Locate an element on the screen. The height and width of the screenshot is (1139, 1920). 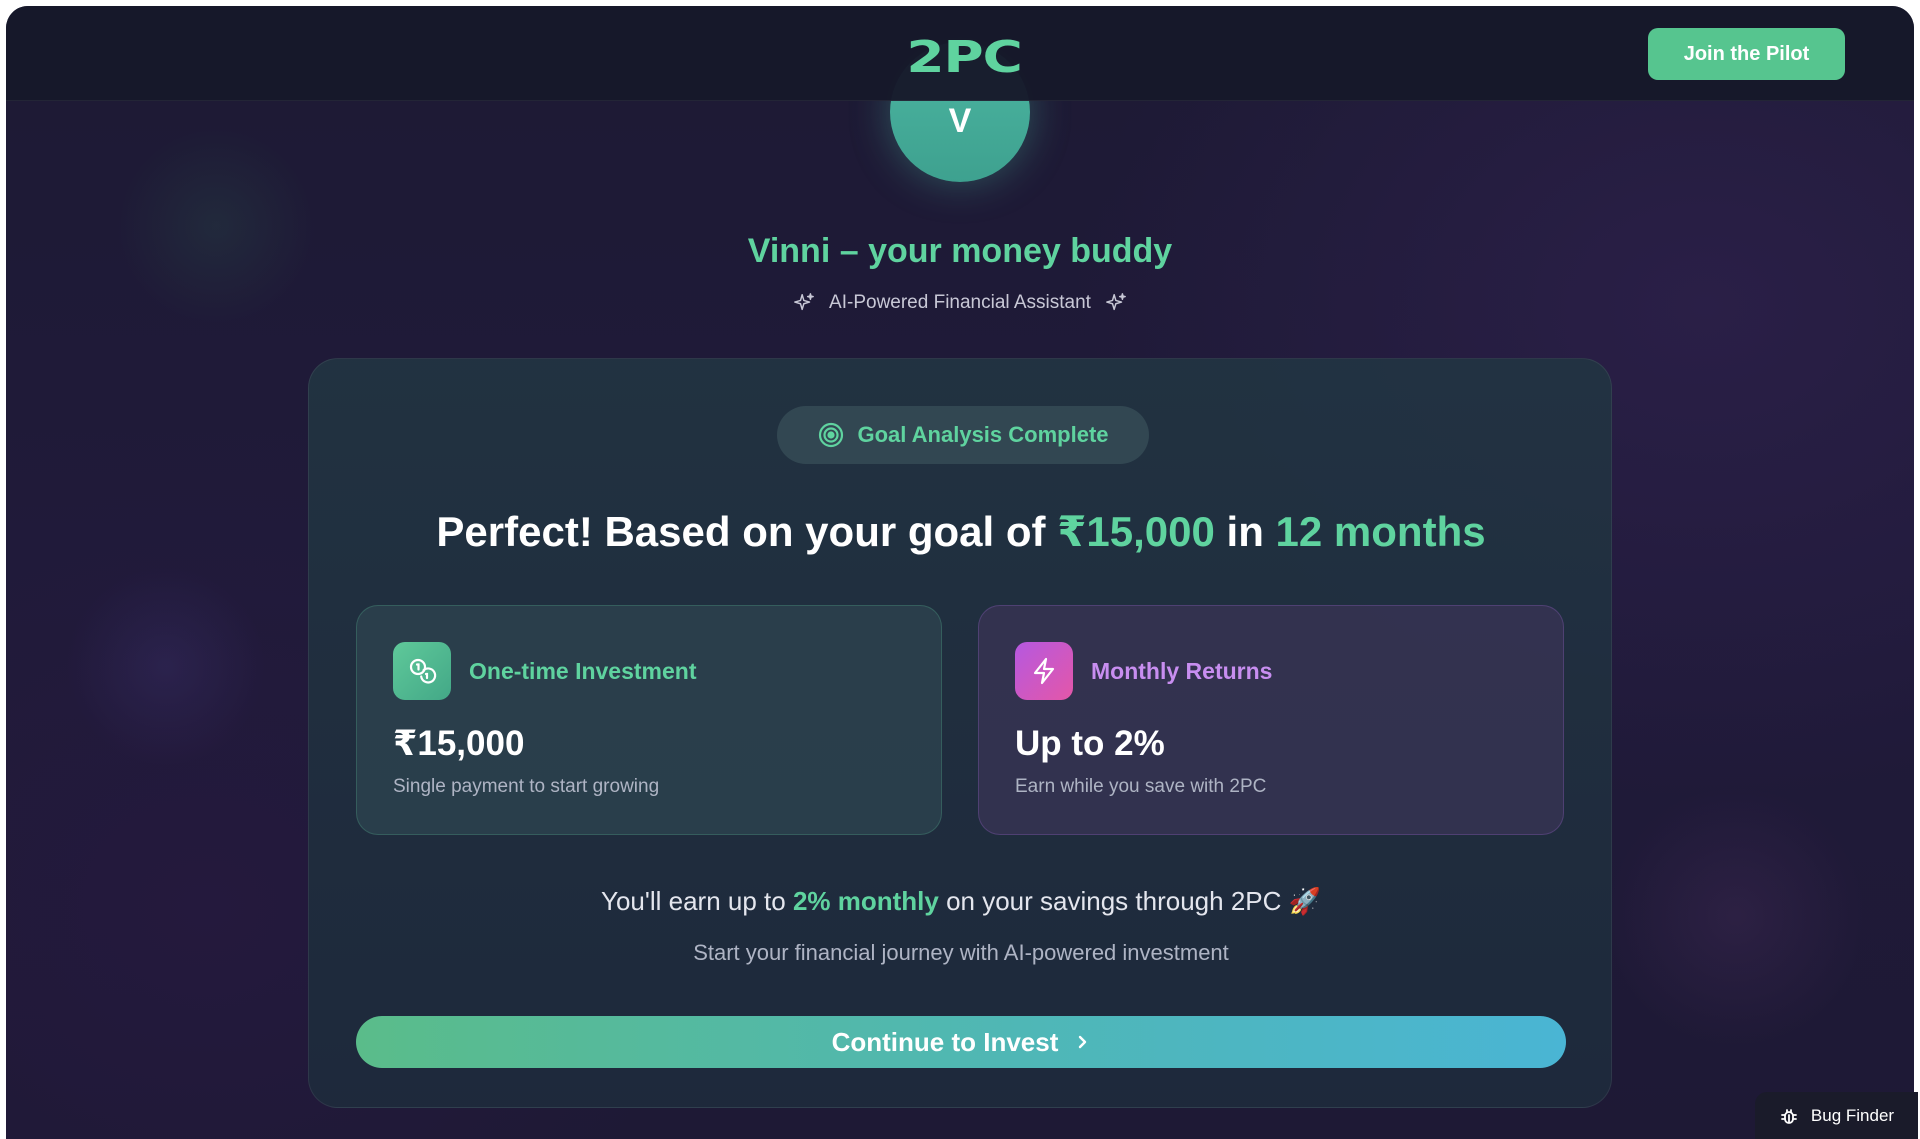
returns-description: Earn while you save with 2PC is located at coordinates (1141, 786).